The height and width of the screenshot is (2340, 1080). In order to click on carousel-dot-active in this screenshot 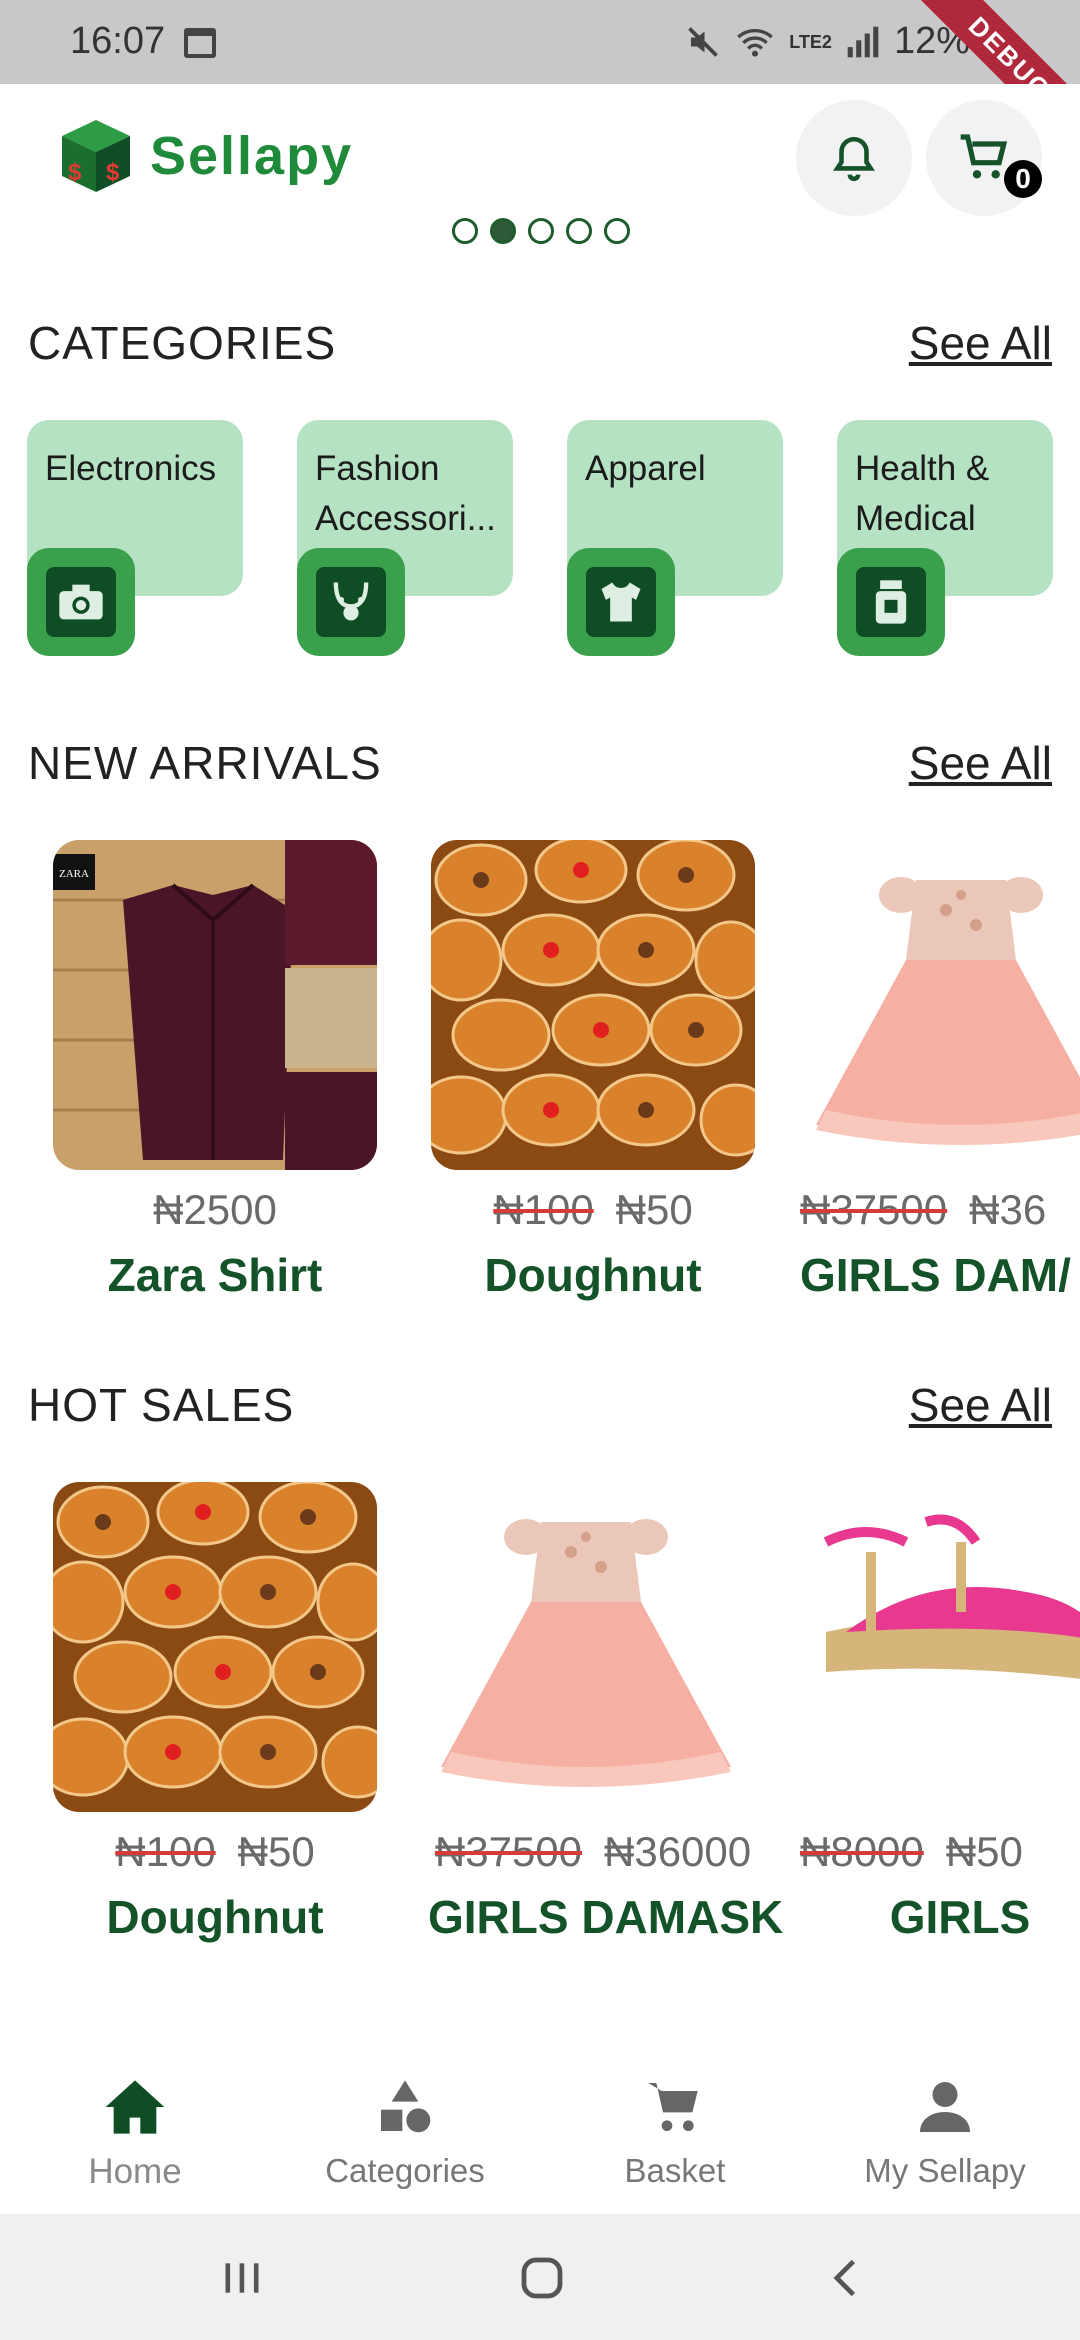, I will do `click(503, 231)`.